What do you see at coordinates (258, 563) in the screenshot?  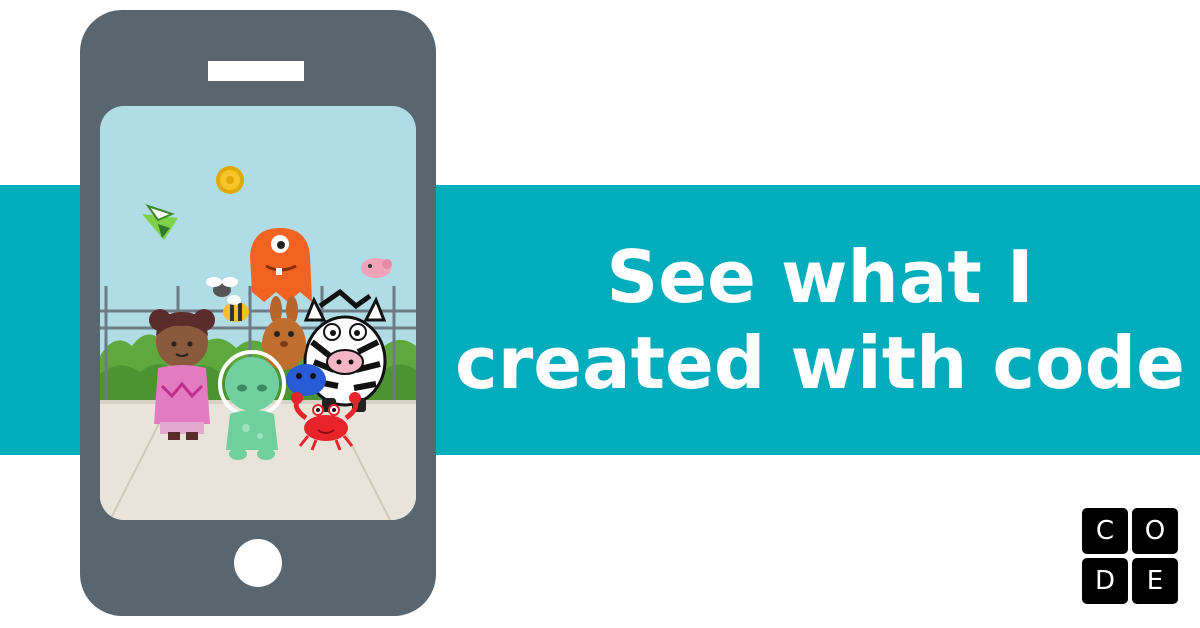 I see `home-button-icon` at bounding box center [258, 563].